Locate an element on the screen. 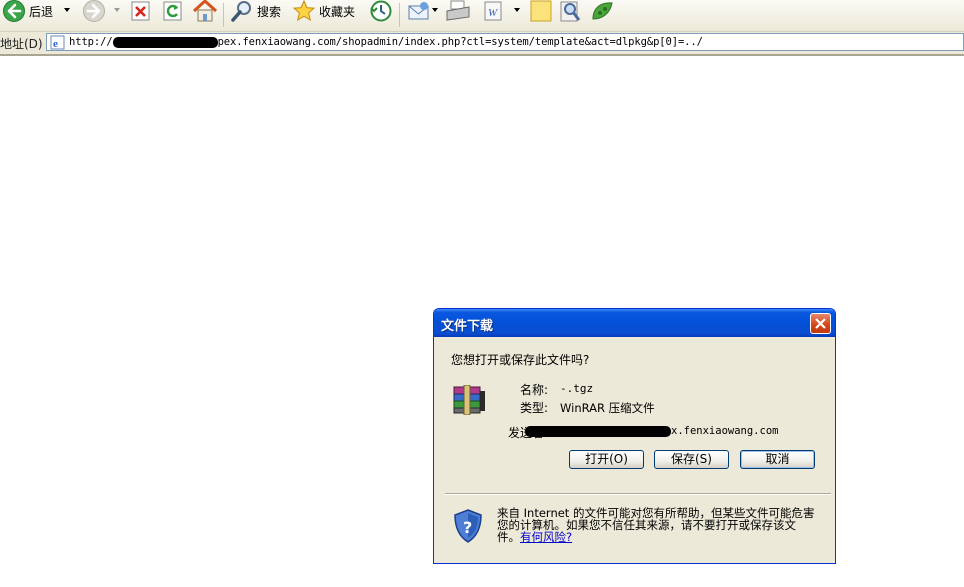 The height and width of the screenshot is (587, 964). mail-envelope-icon is located at coordinates (418, 11).